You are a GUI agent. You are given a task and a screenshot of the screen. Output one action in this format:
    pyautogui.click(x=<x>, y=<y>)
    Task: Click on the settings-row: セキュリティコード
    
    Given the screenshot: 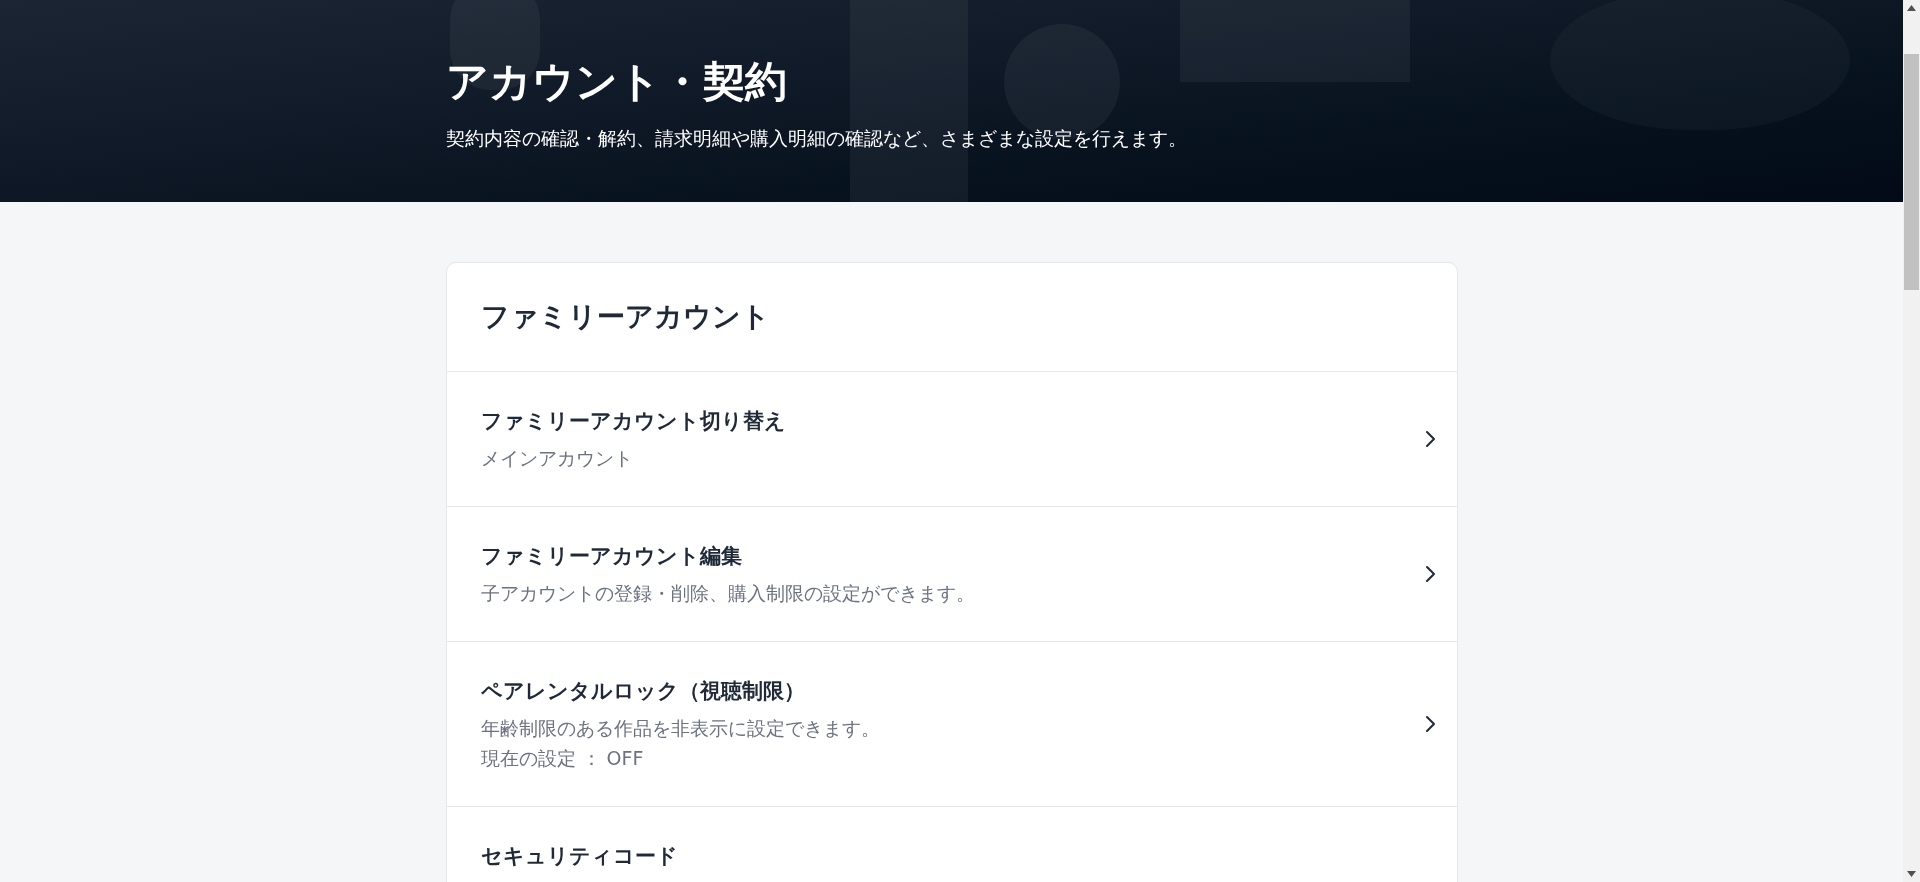 What is the action you would take?
    pyautogui.click(x=951, y=844)
    